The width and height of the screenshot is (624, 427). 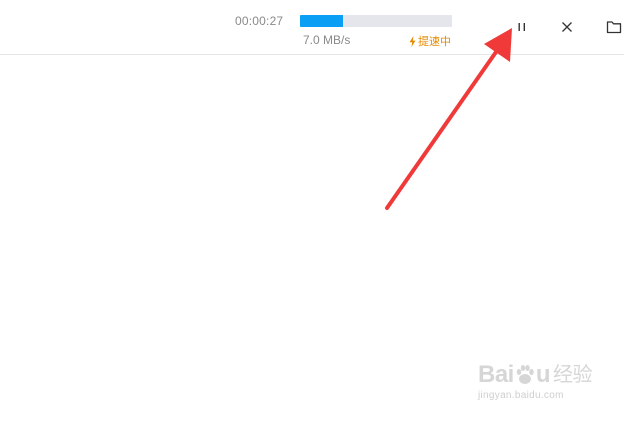 I want to click on progress-bar-fill, so click(x=321, y=21).